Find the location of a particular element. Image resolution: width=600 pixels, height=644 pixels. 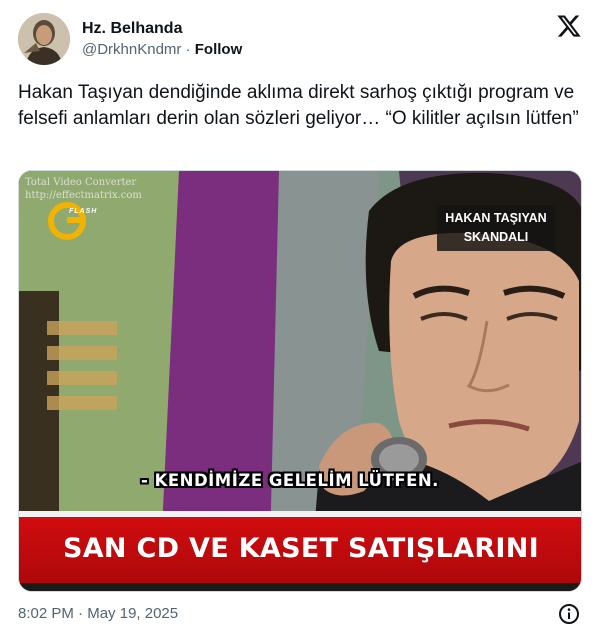

ticker-text: SAN CD VE KASET SATIŞLARINI is located at coordinates (301, 548).